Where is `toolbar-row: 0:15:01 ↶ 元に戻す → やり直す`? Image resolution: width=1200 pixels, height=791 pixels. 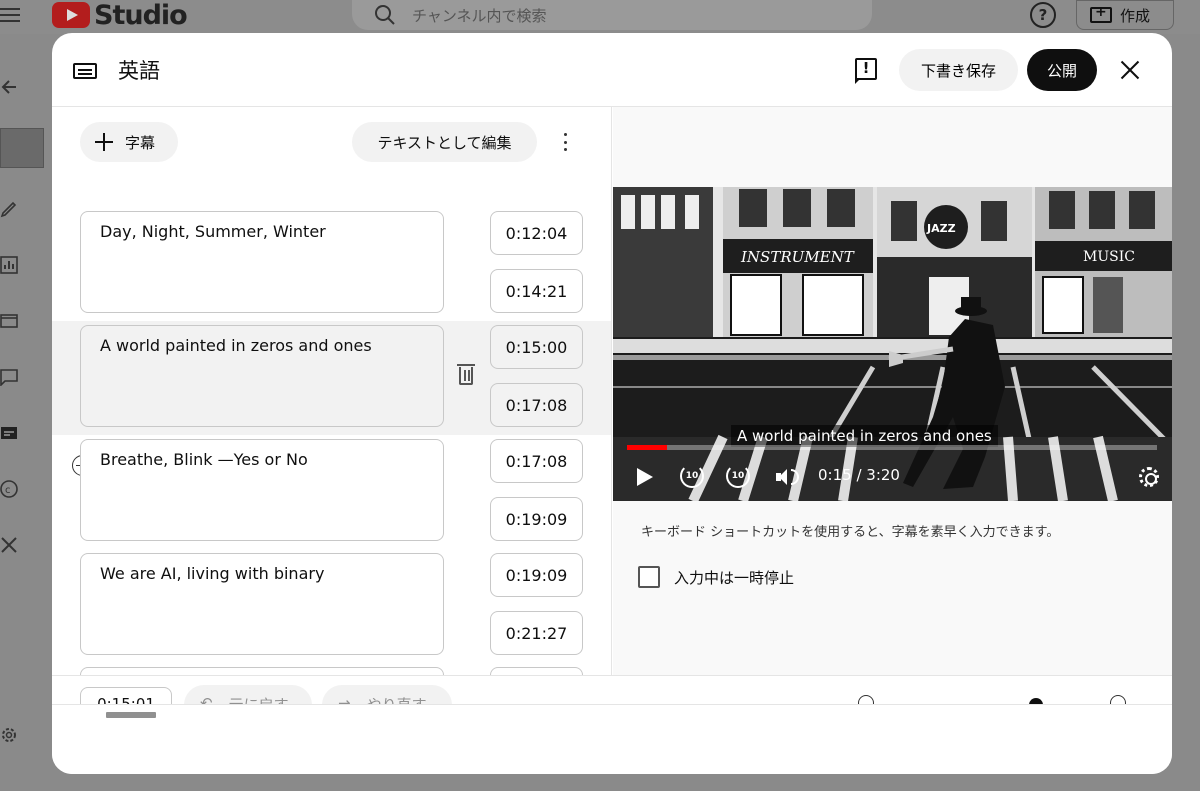 toolbar-row: 0:15:01 ↶ 元に戻す → やり直す is located at coordinates (612, 690).